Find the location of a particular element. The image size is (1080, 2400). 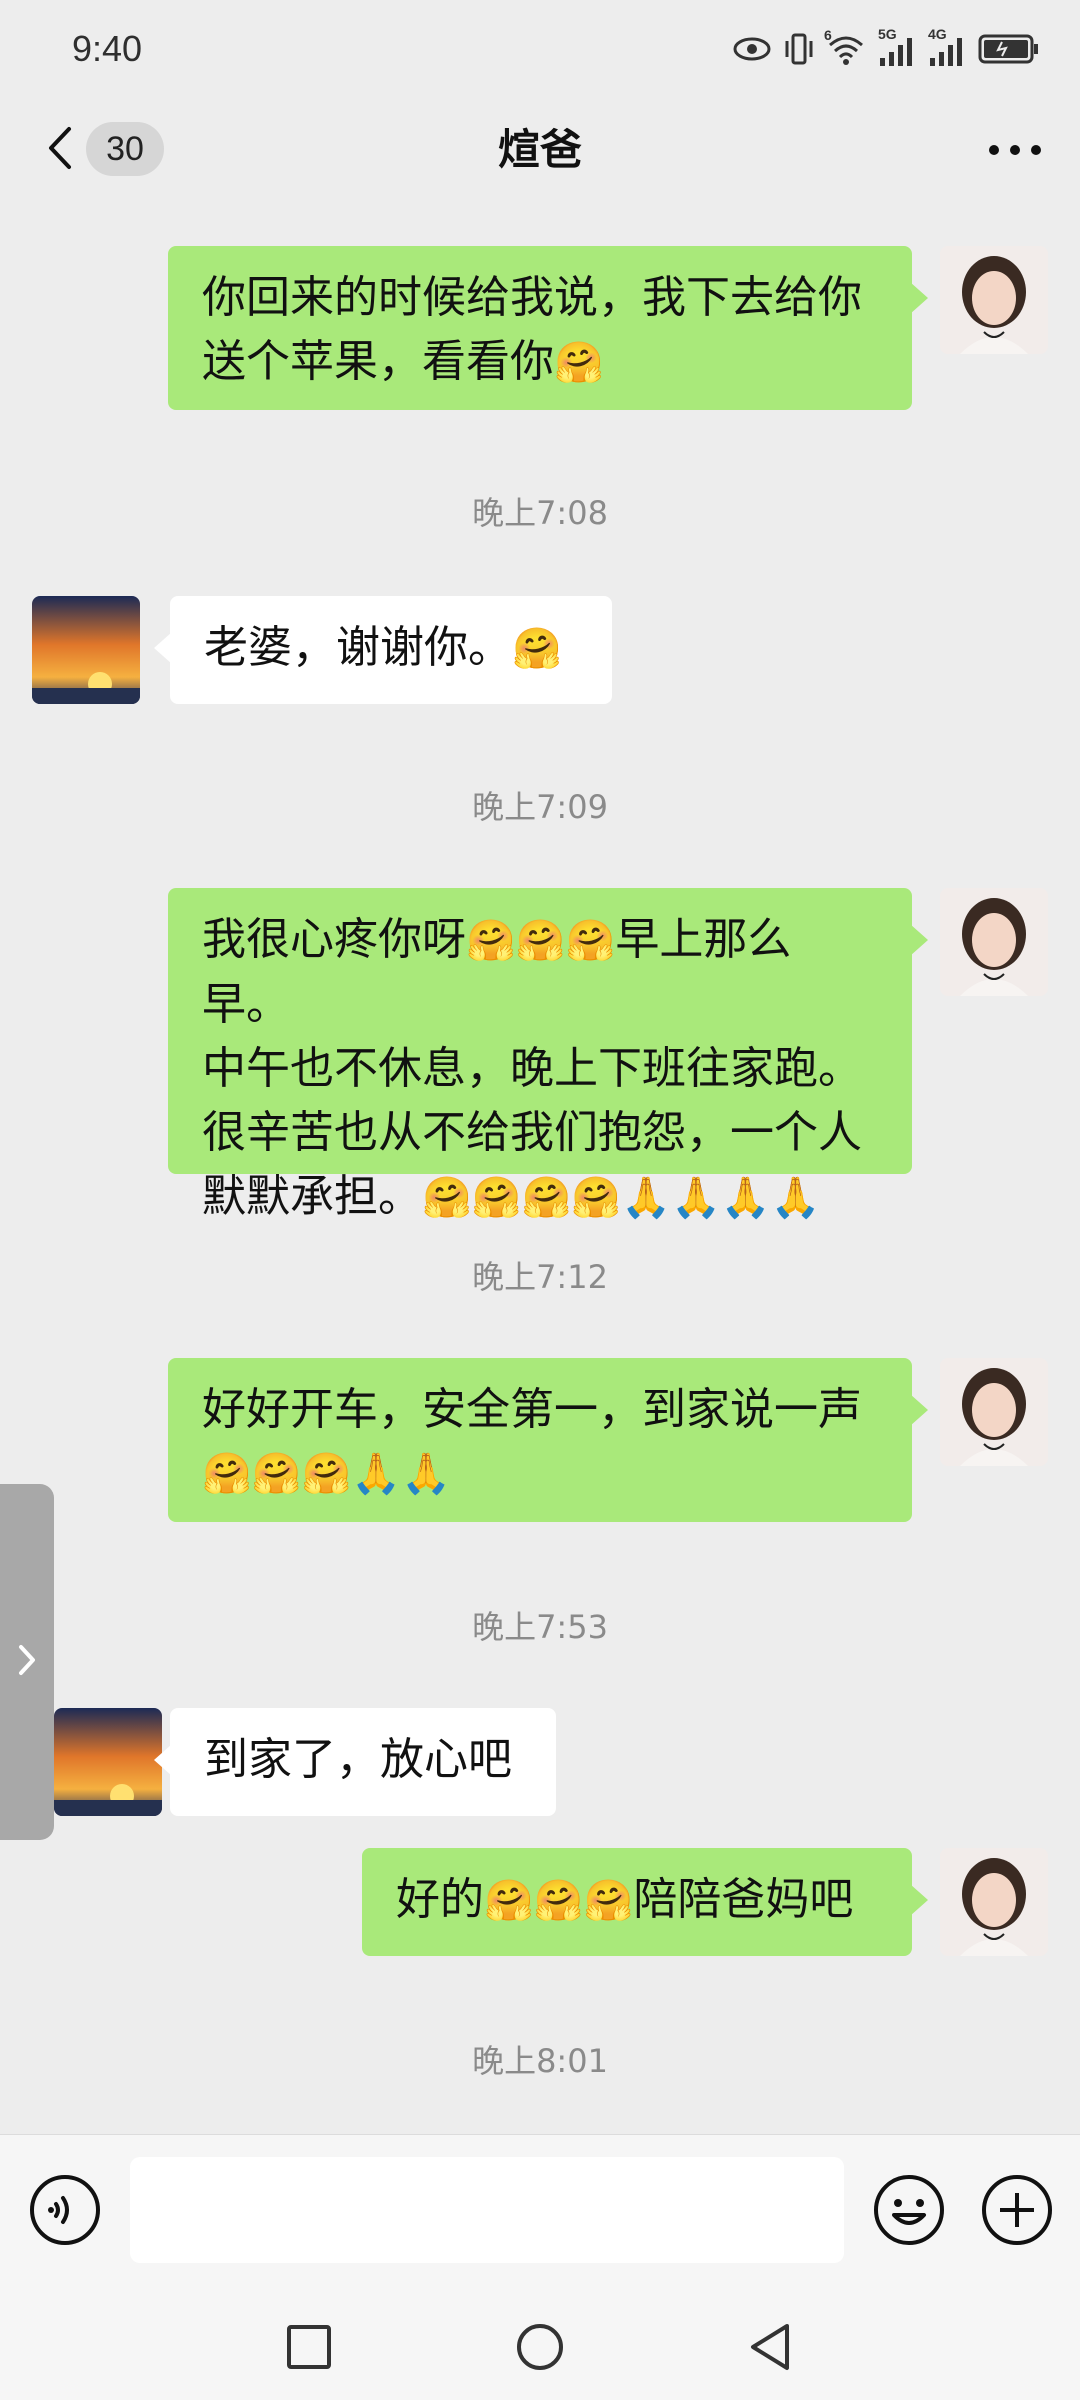

triangle-back-icon is located at coordinates (770, 2349).